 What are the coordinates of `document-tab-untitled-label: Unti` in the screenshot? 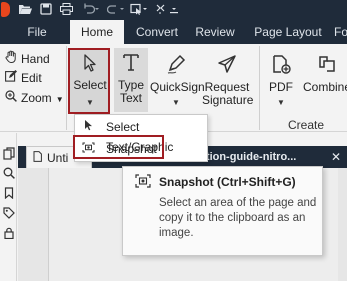 It's located at (58, 158).